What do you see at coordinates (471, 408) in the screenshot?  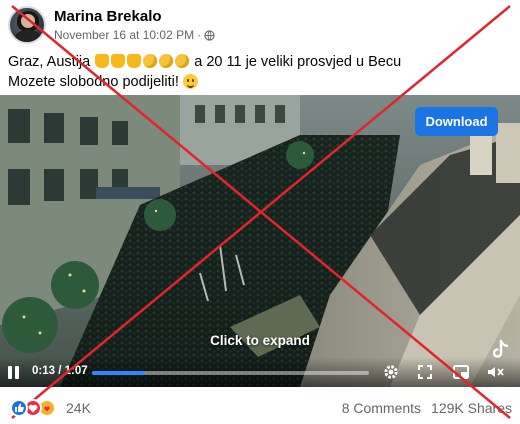 I see `shares-count: 129K Shares` at bounding box center [471, 408].